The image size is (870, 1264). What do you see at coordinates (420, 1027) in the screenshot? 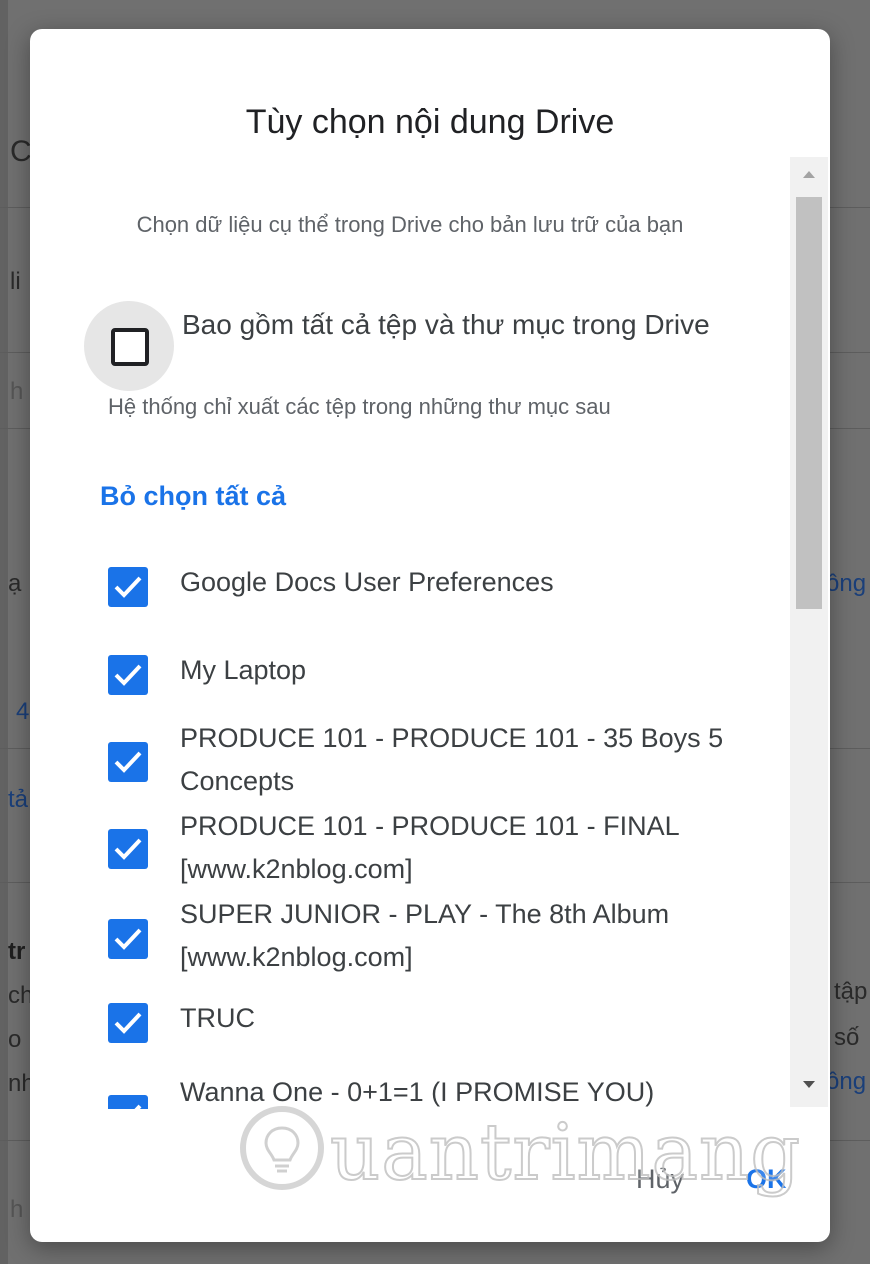
I see `folder-item: TRUC` at bounding box center [420, 1027].